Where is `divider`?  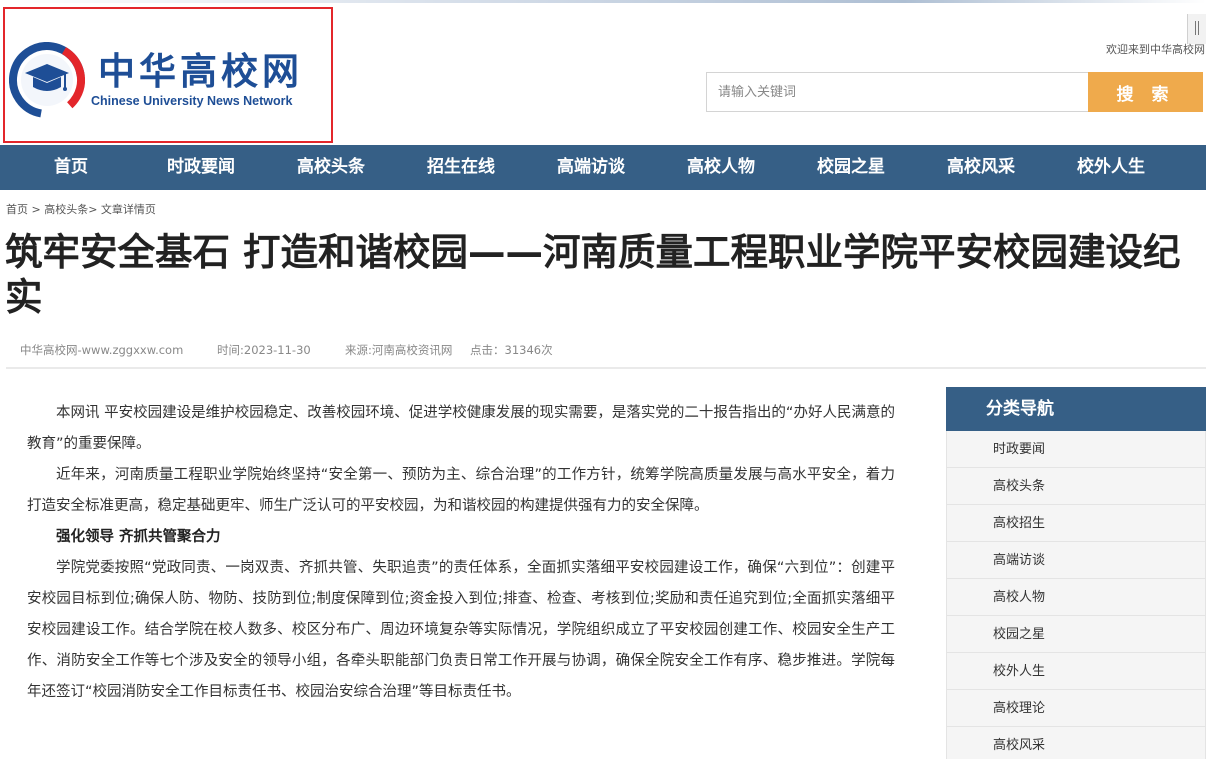 divider is located at coordinates (606, 368).